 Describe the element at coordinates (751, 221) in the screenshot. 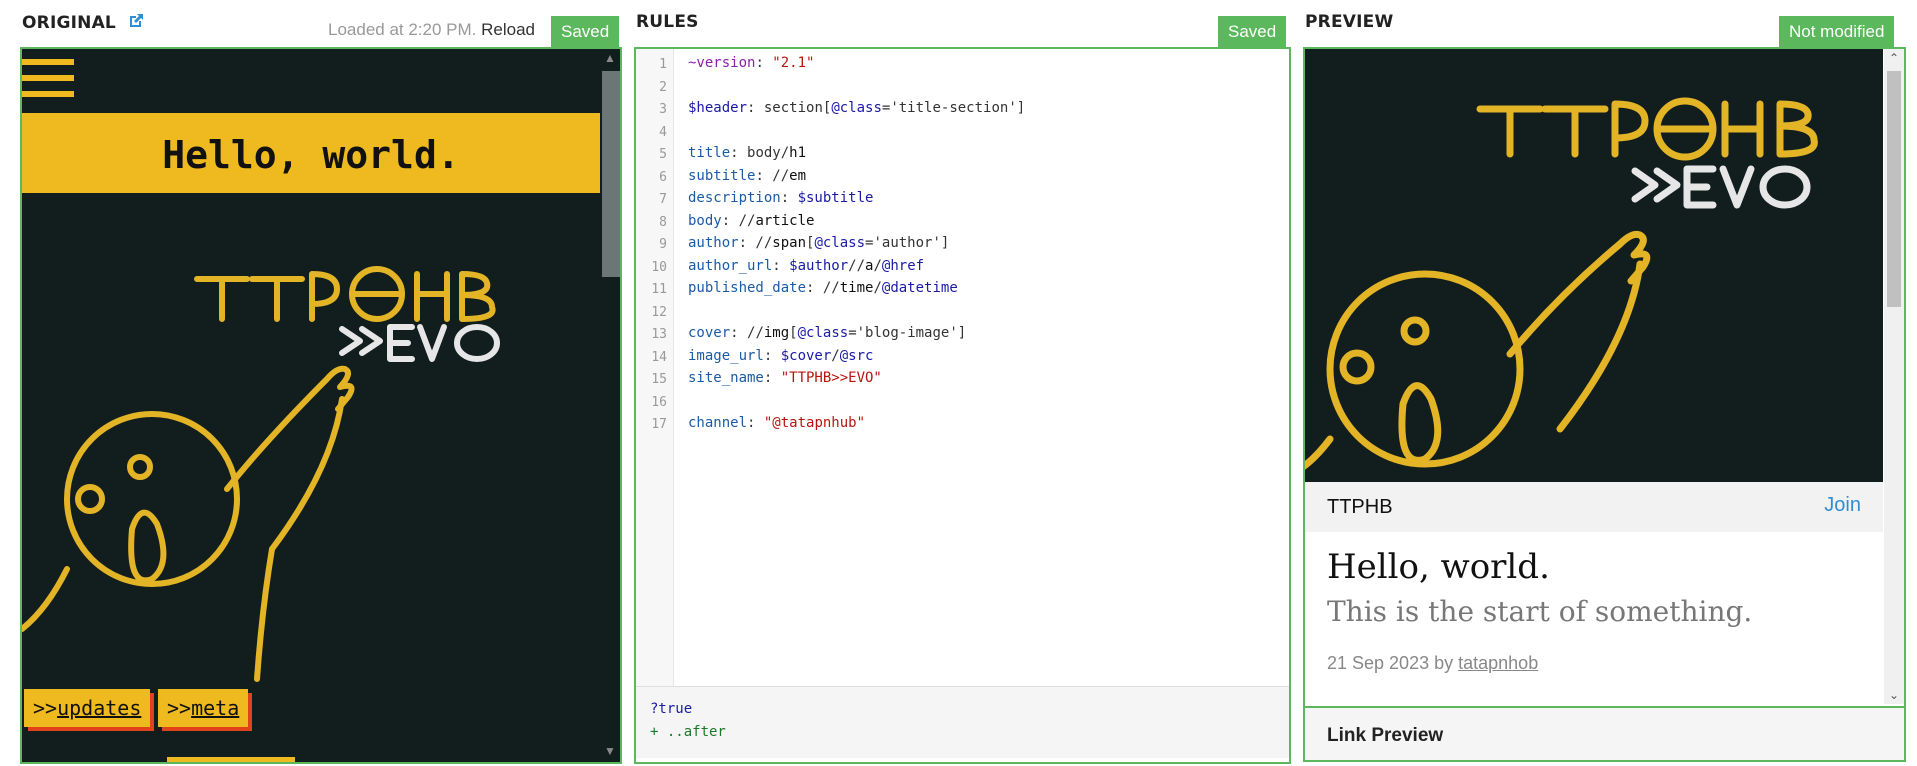

I see `code-line: body: //article` at that location.